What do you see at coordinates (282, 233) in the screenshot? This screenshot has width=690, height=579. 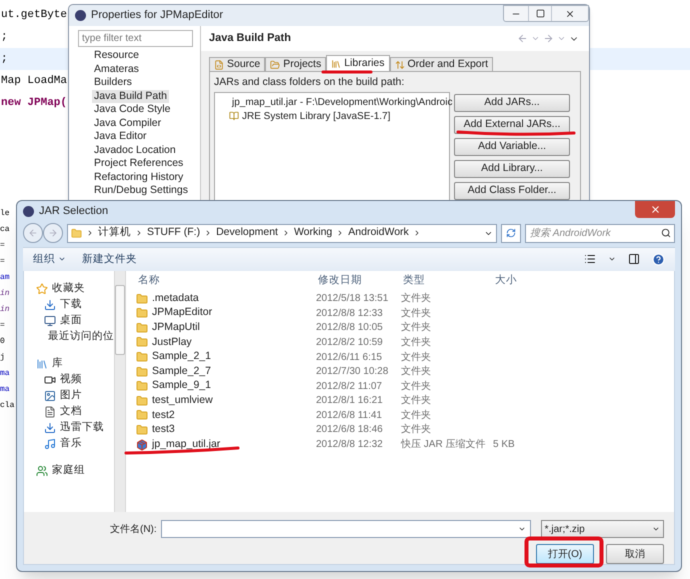 I see `address-bar: 计算机 STUFF (F:) Development Working AndroidWork` at bounding box center [282, 233].